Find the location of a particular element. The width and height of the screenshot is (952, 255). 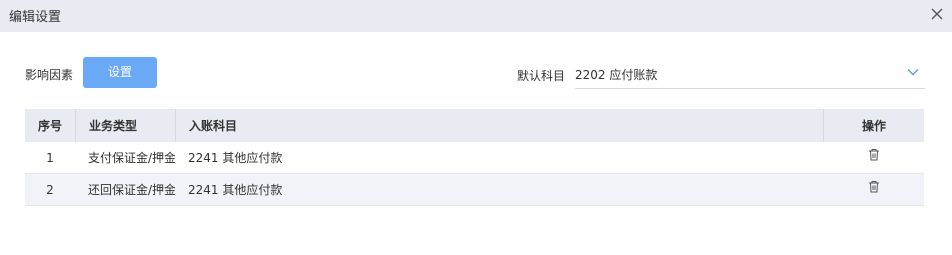

chevron-down-icon is located at coordinates (913, 72).